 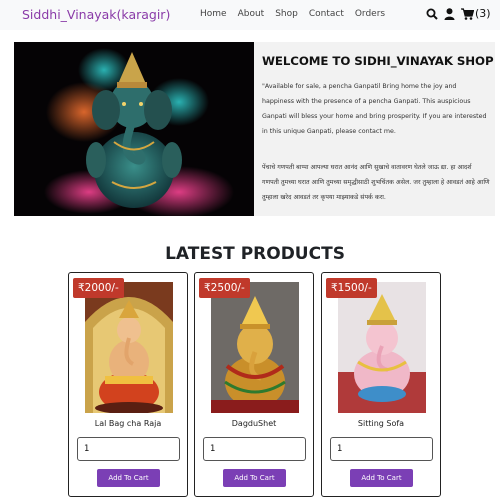 I want to click on search-icon, so click(x=432, y=14).